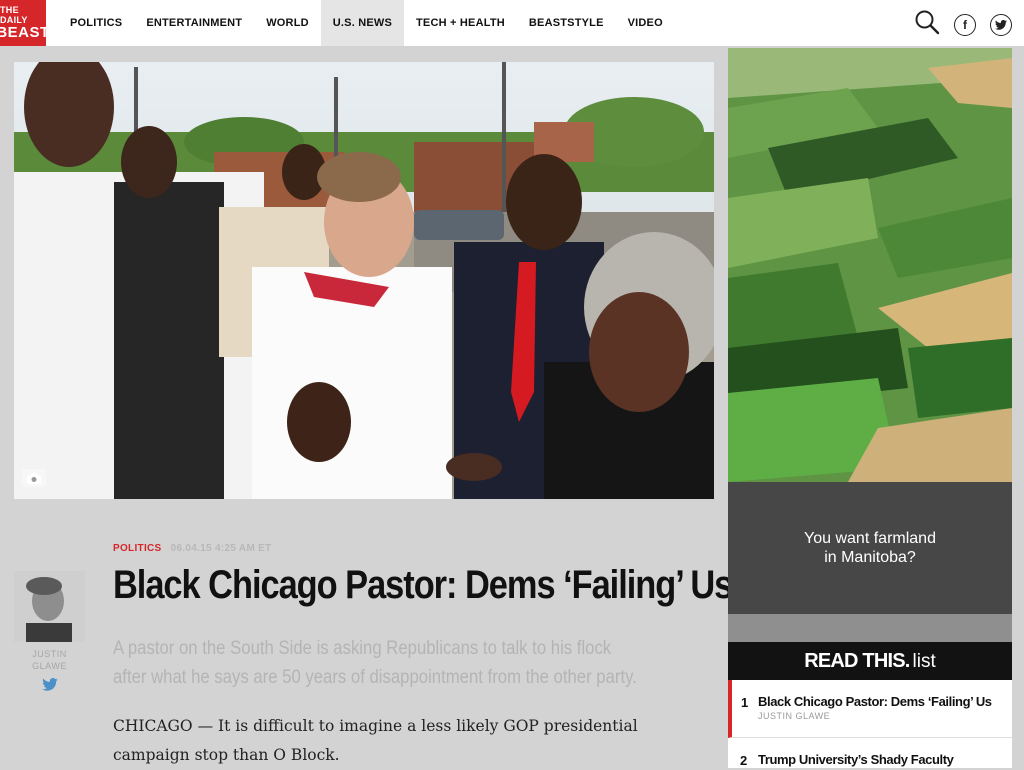  What do you see at coordinates (25, 32) in the screenshot?
I see `logo-line-2: BEAST` at bounding box center [25, 32].